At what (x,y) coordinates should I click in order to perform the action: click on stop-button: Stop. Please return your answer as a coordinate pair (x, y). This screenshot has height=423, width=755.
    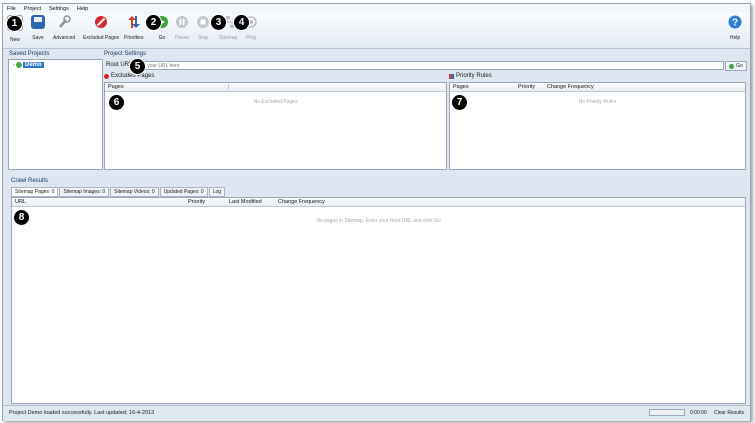
    Looking at the image, I should click on (203, 28).